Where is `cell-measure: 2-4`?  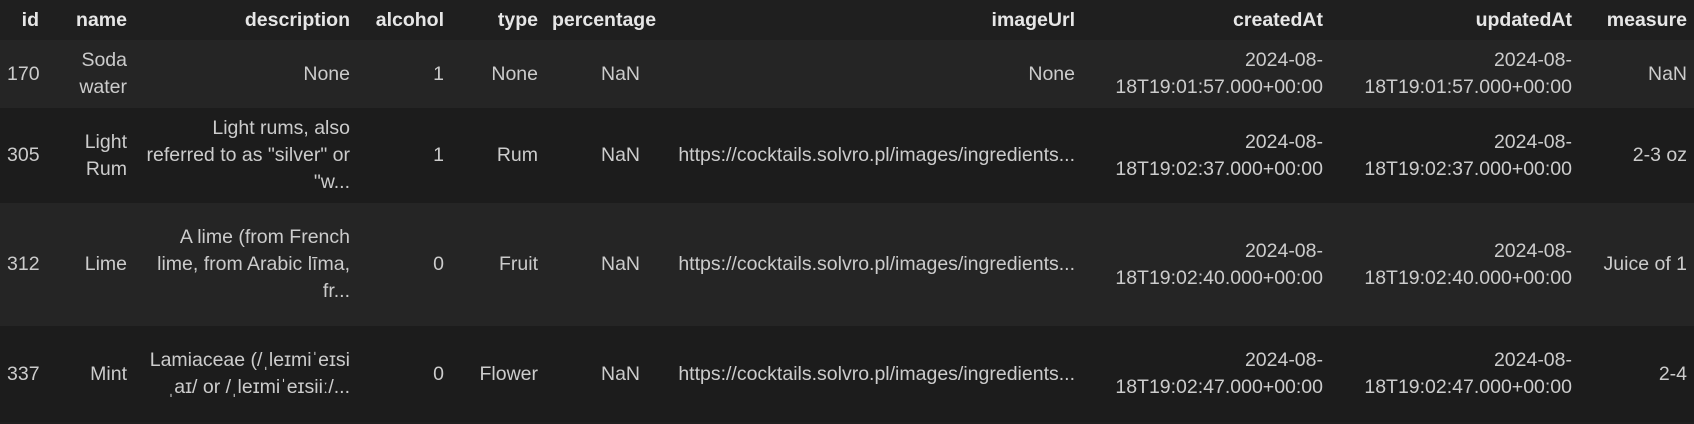 cell-measure: 2-4 is located at coordinates (1636, 374).